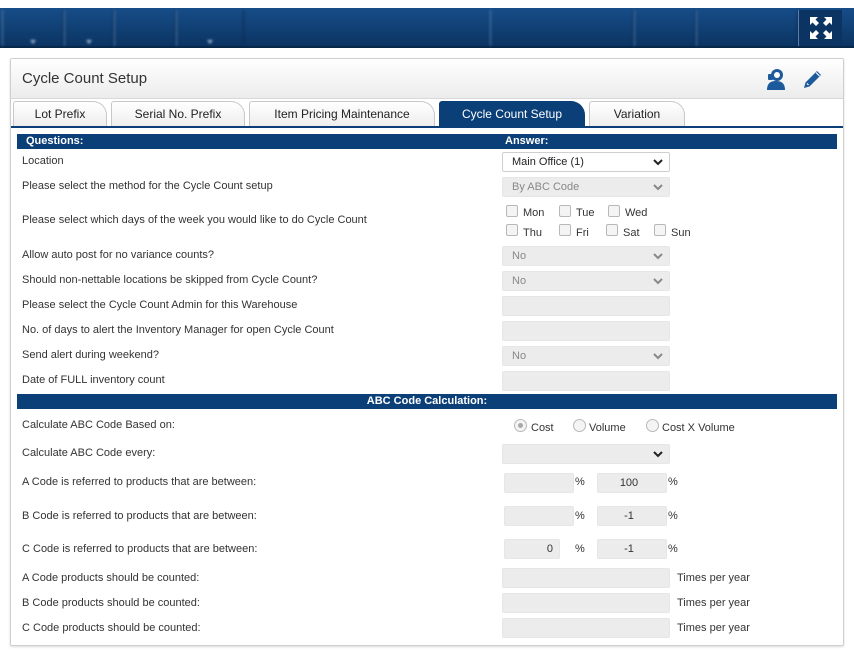 The image size is (854, 655). I want to click on b-range-from, so click(539, 516).